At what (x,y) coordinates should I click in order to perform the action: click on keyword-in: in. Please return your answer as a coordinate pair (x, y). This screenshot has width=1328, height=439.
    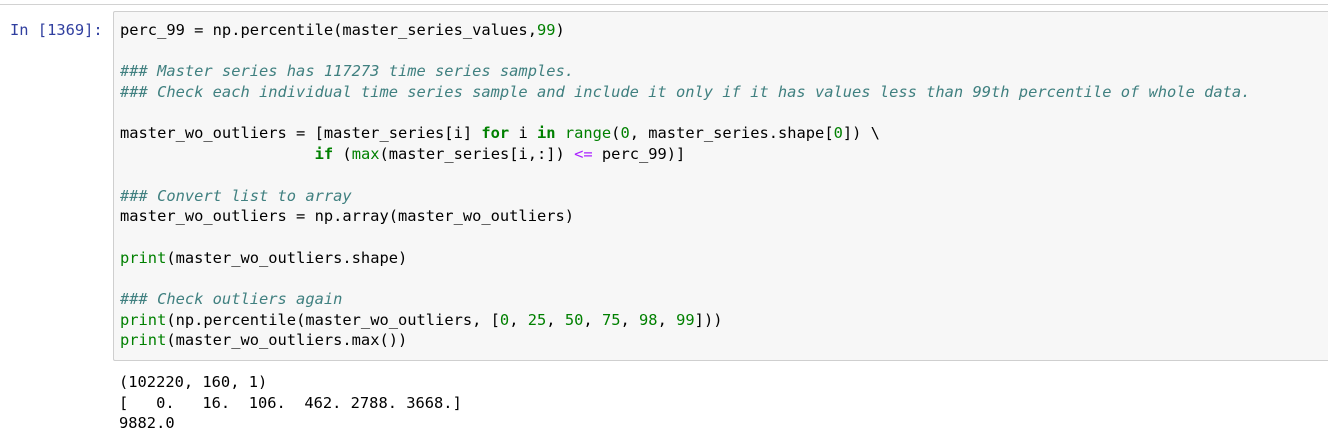
    Looking at the image, I should click on (546, 133).